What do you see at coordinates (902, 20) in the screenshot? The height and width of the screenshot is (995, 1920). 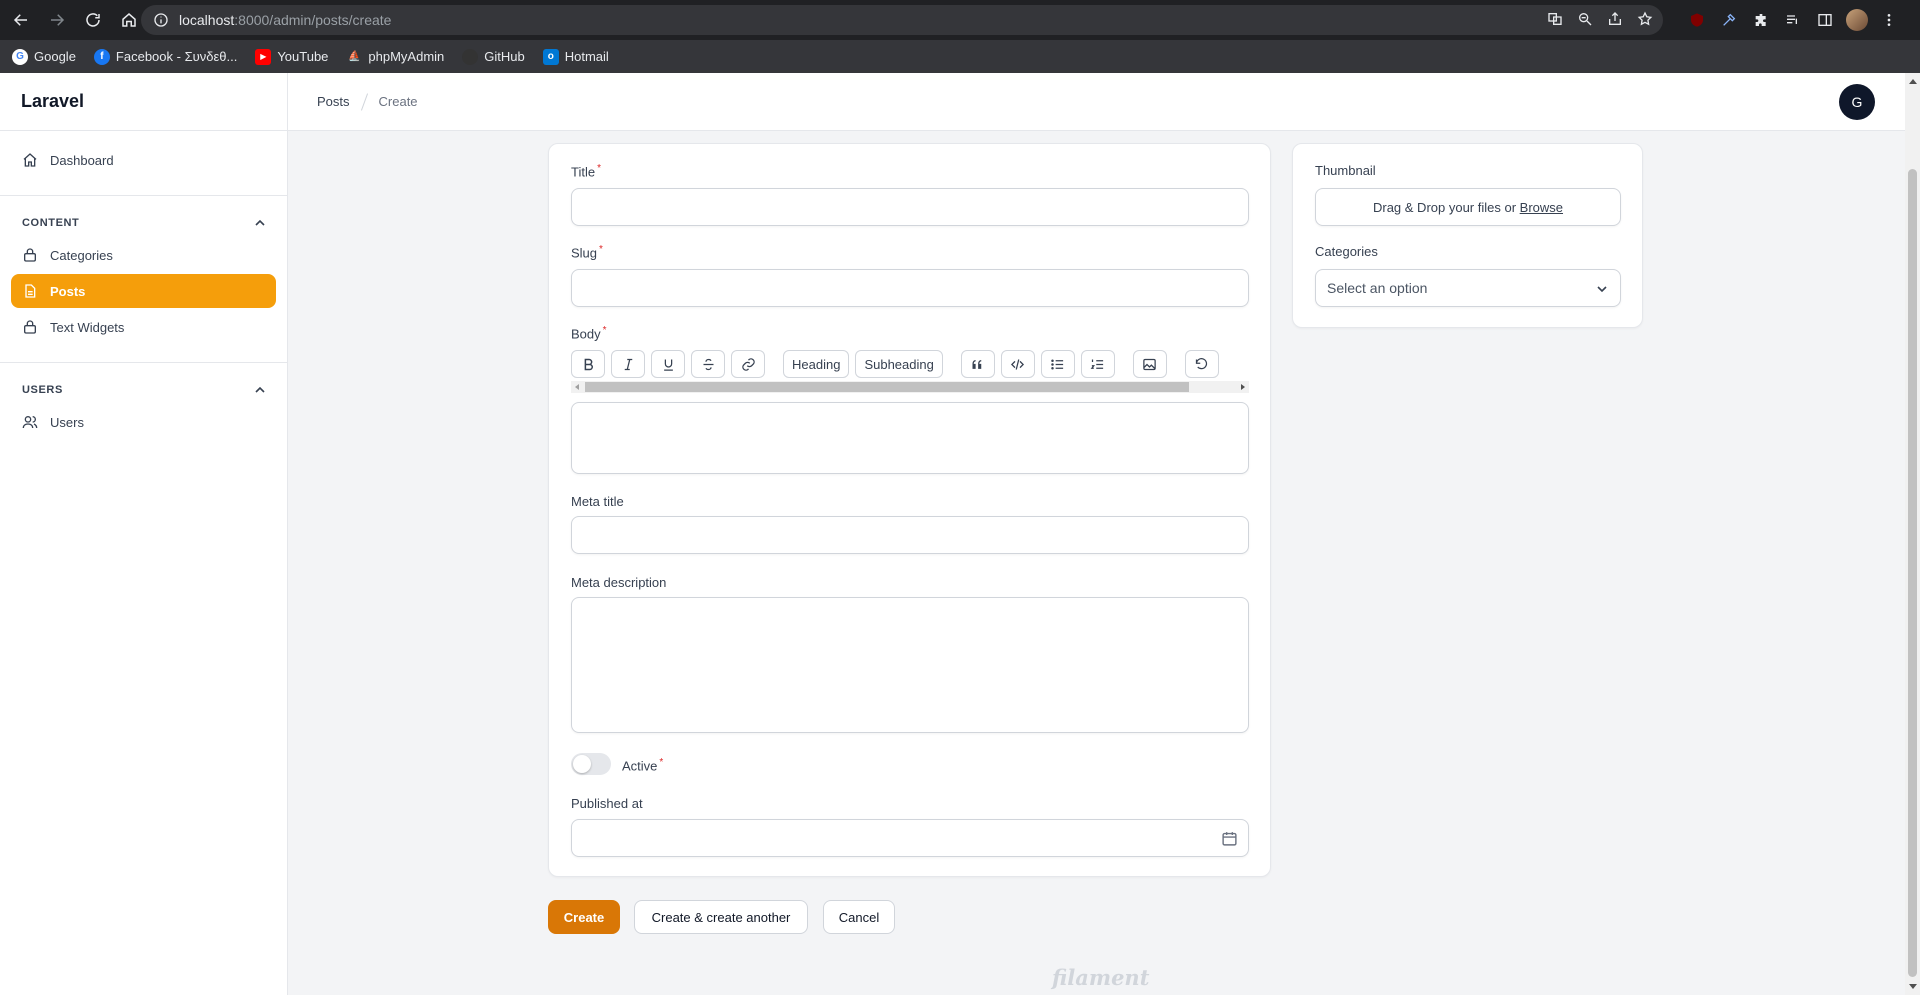 I see `address-bar: localhost:8000/admin/posts/create` at bounding box center [902, 20].